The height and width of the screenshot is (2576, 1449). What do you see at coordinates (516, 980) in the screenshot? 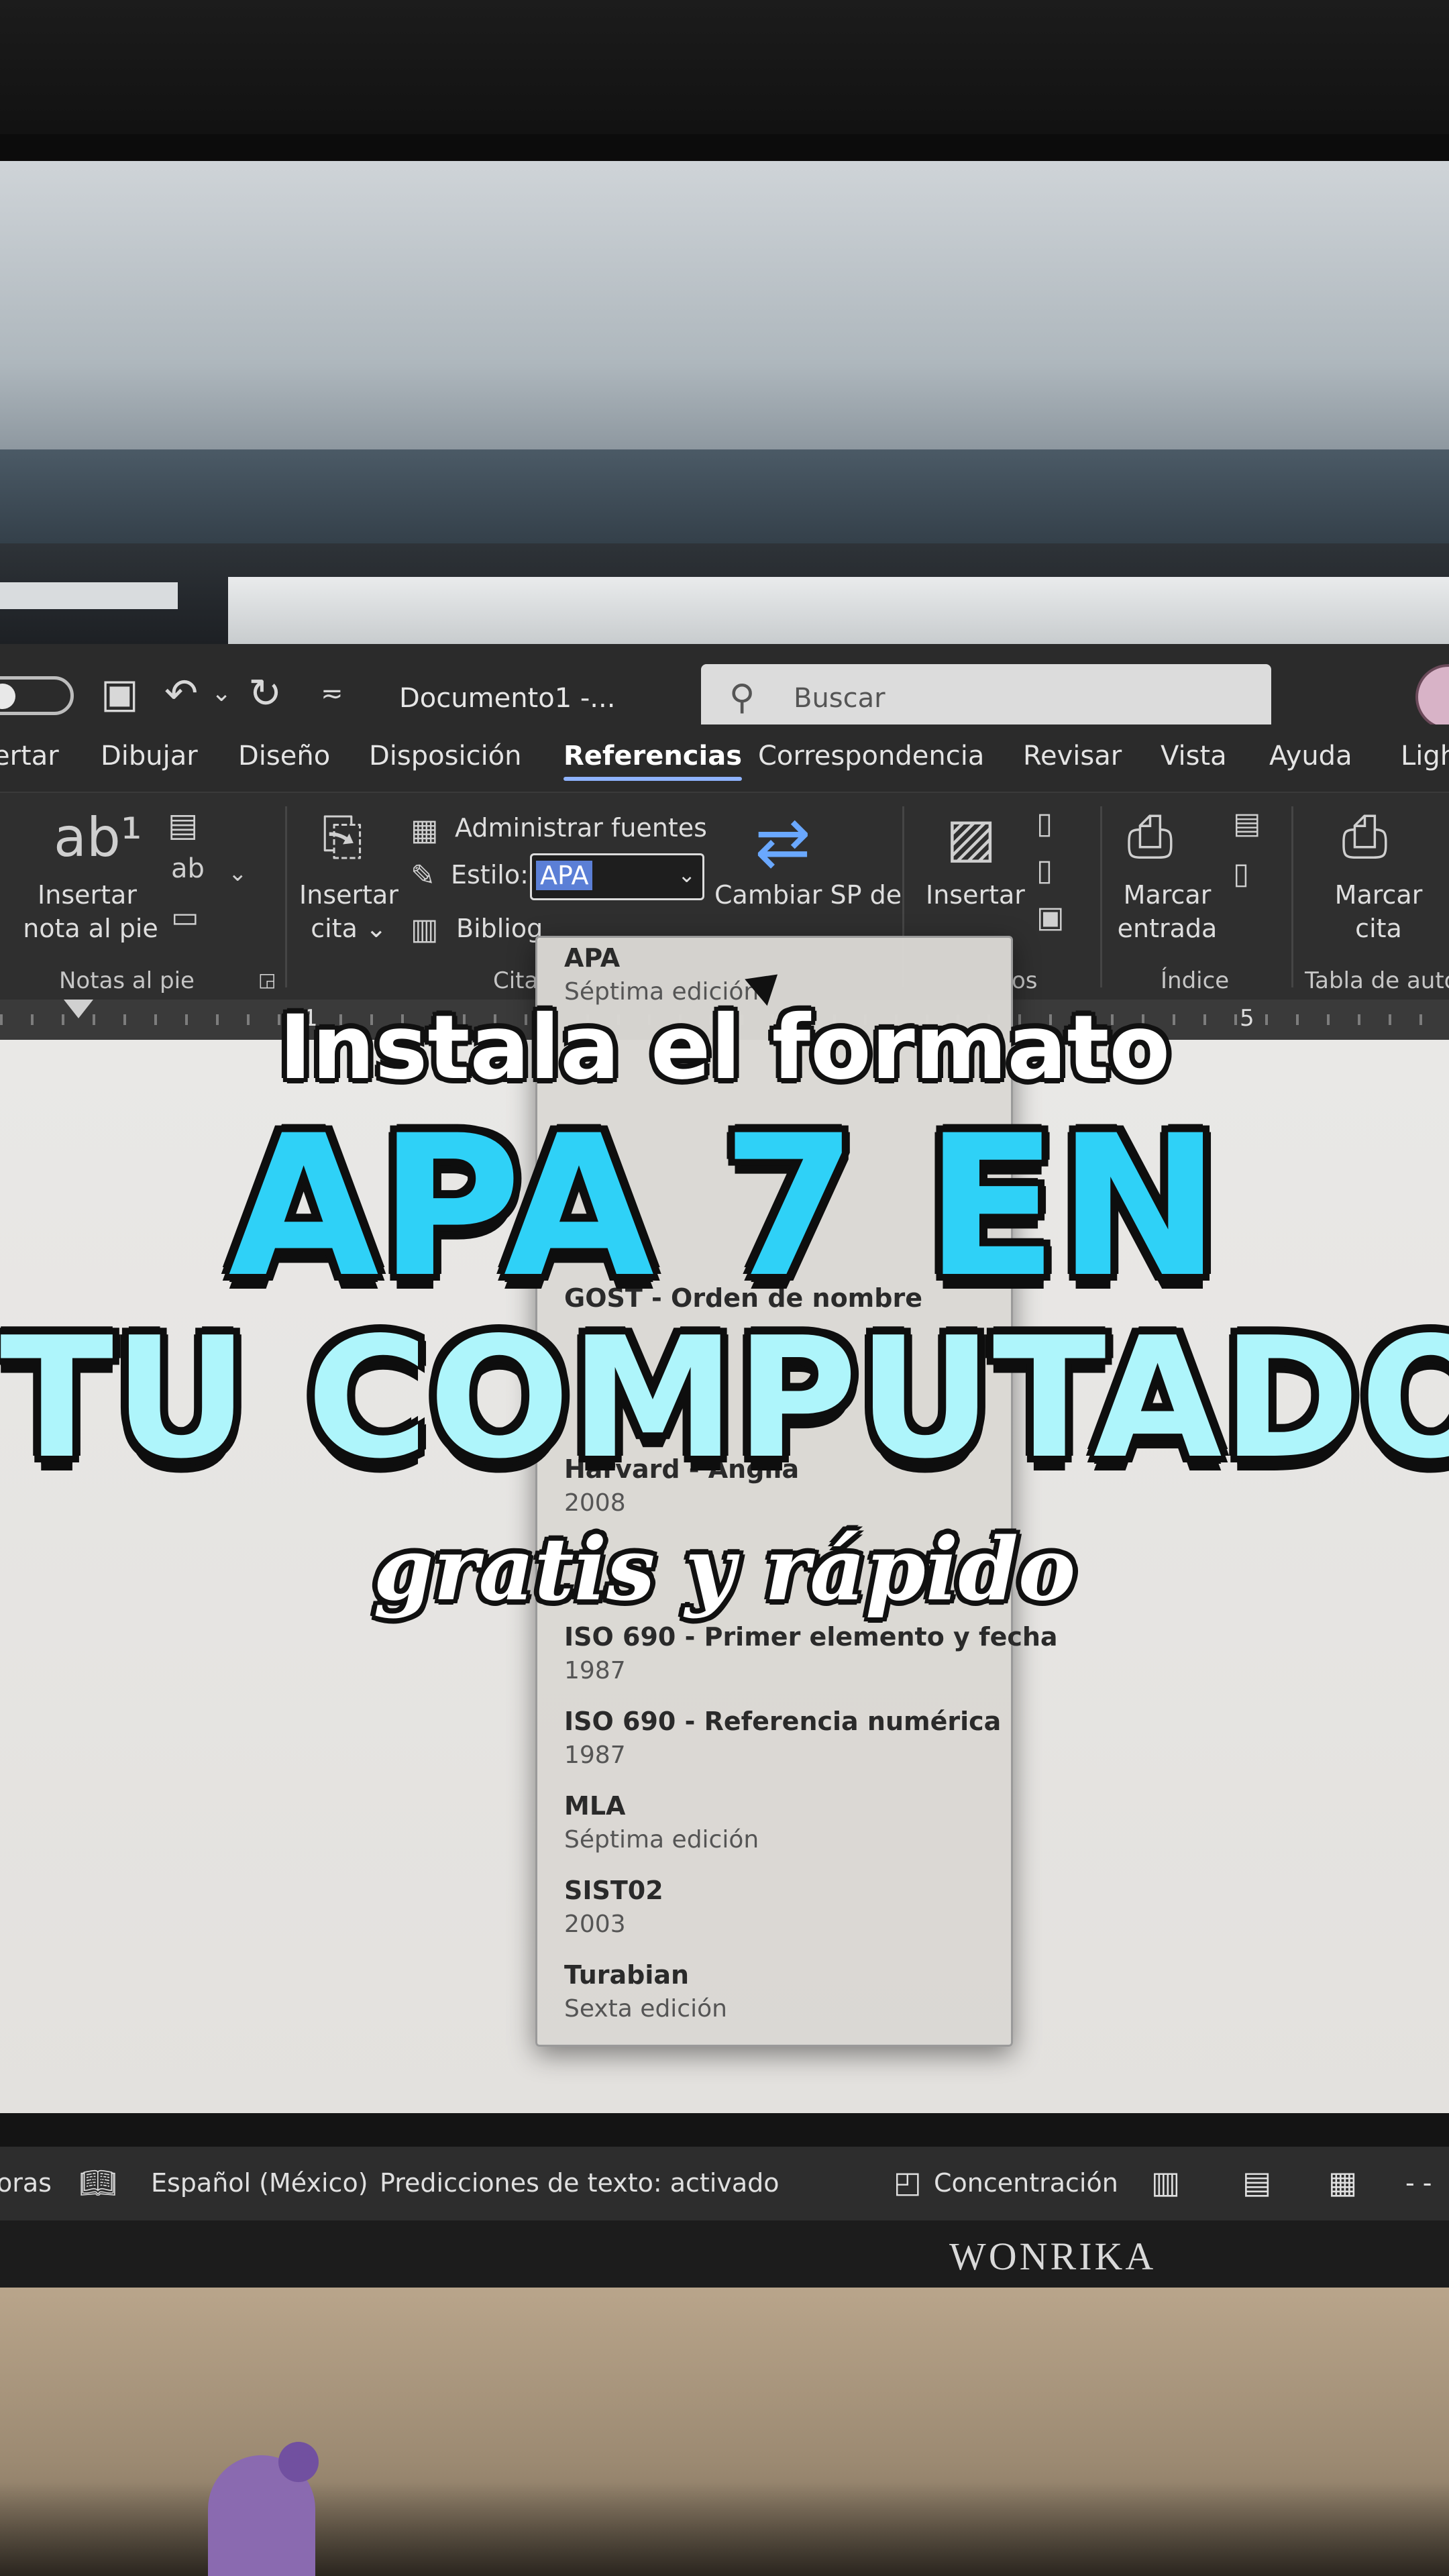
I see `citations-group-label: Cita` at bounding box center [516, 980].